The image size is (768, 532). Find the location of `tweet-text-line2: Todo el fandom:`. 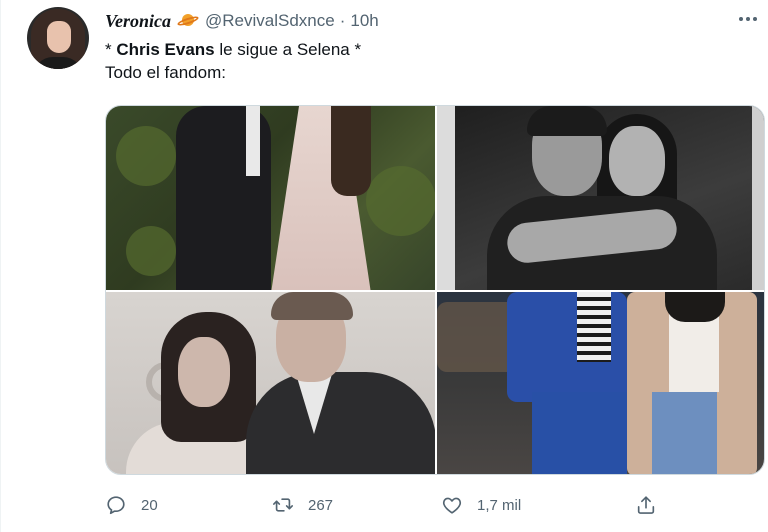

tweet-text-line2: Todo el fandom: is located at coordinates (165, 72).